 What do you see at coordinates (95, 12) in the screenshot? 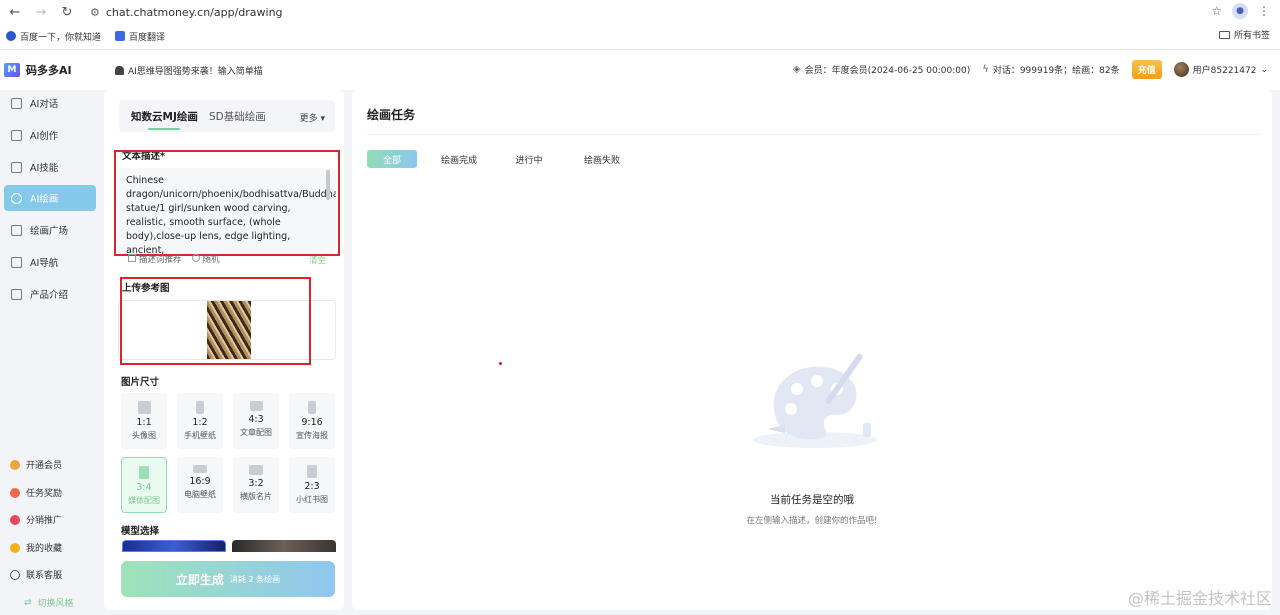
I see `site-info-icon: ⚙` at bounding box center [95, 12].